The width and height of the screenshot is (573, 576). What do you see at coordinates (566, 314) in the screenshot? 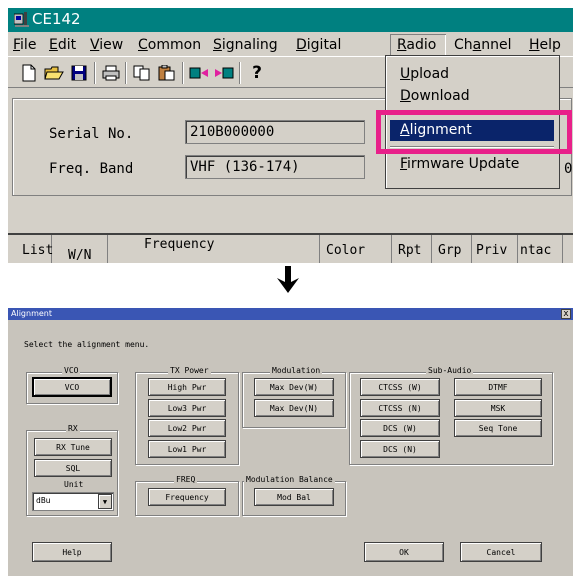
I see `close-icon: x` at bounding box center [566, 314].